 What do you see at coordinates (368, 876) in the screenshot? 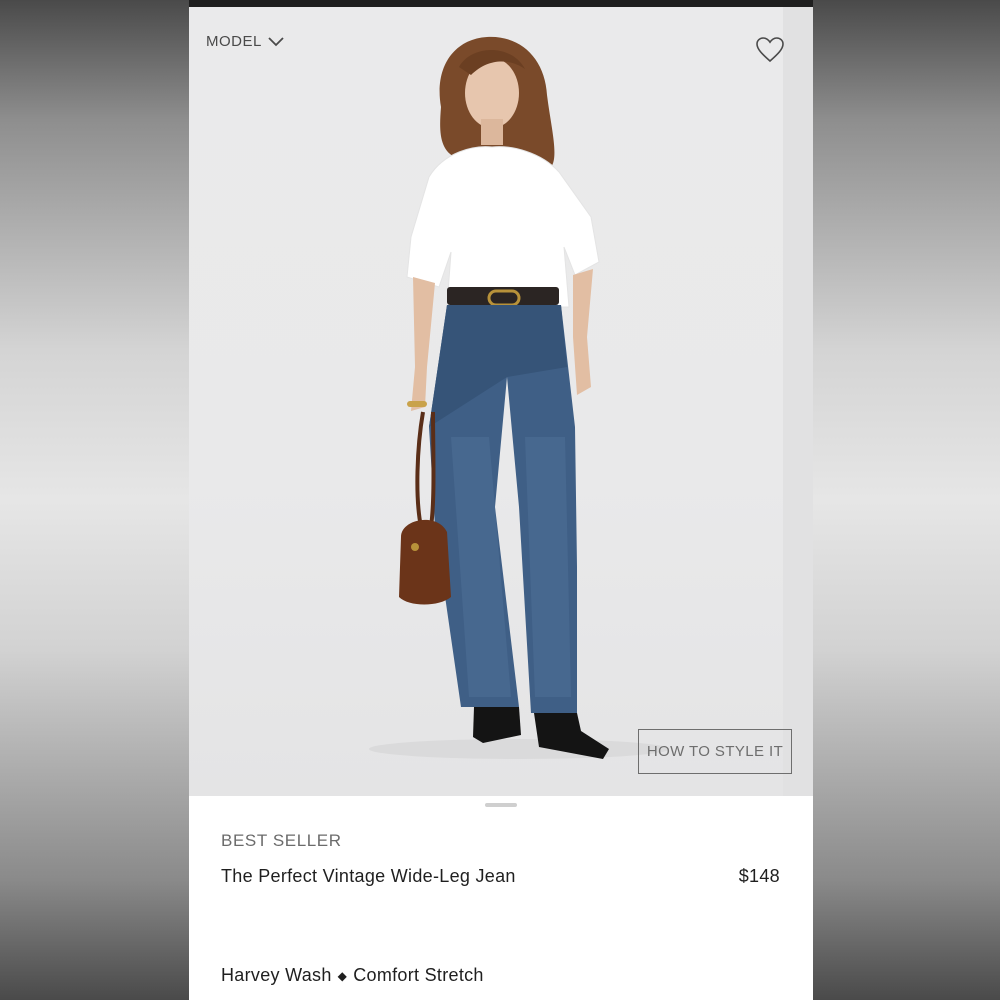
I see `product-title: The Perfect Vintage Wide-Leg Jean` at bounding box center [368, 876].